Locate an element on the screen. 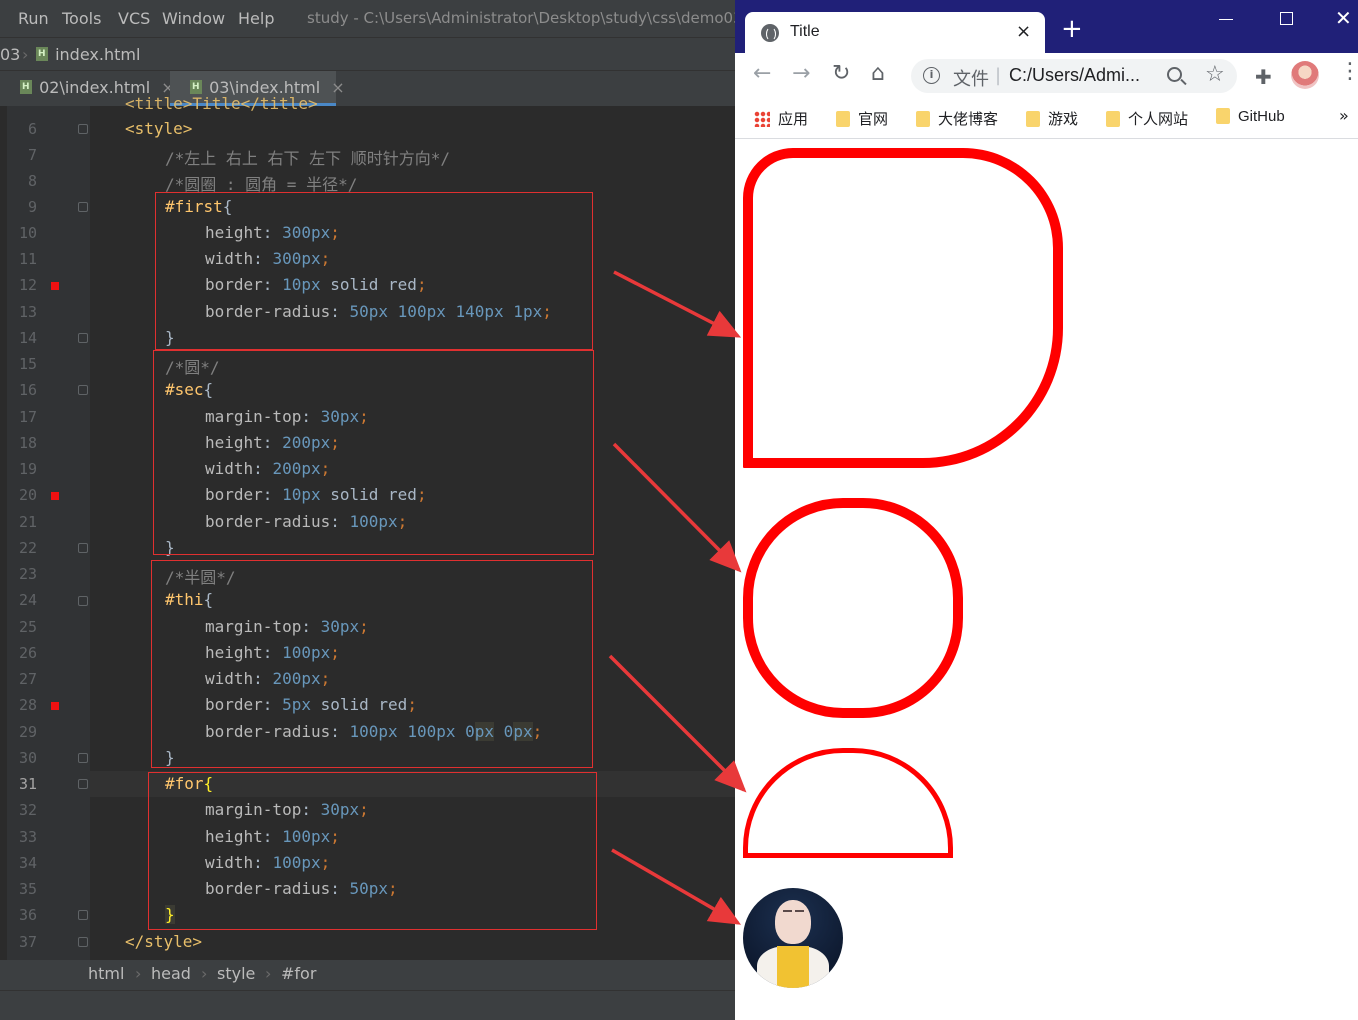  reload-icon: ↻ is located at coordinates (841, 74).